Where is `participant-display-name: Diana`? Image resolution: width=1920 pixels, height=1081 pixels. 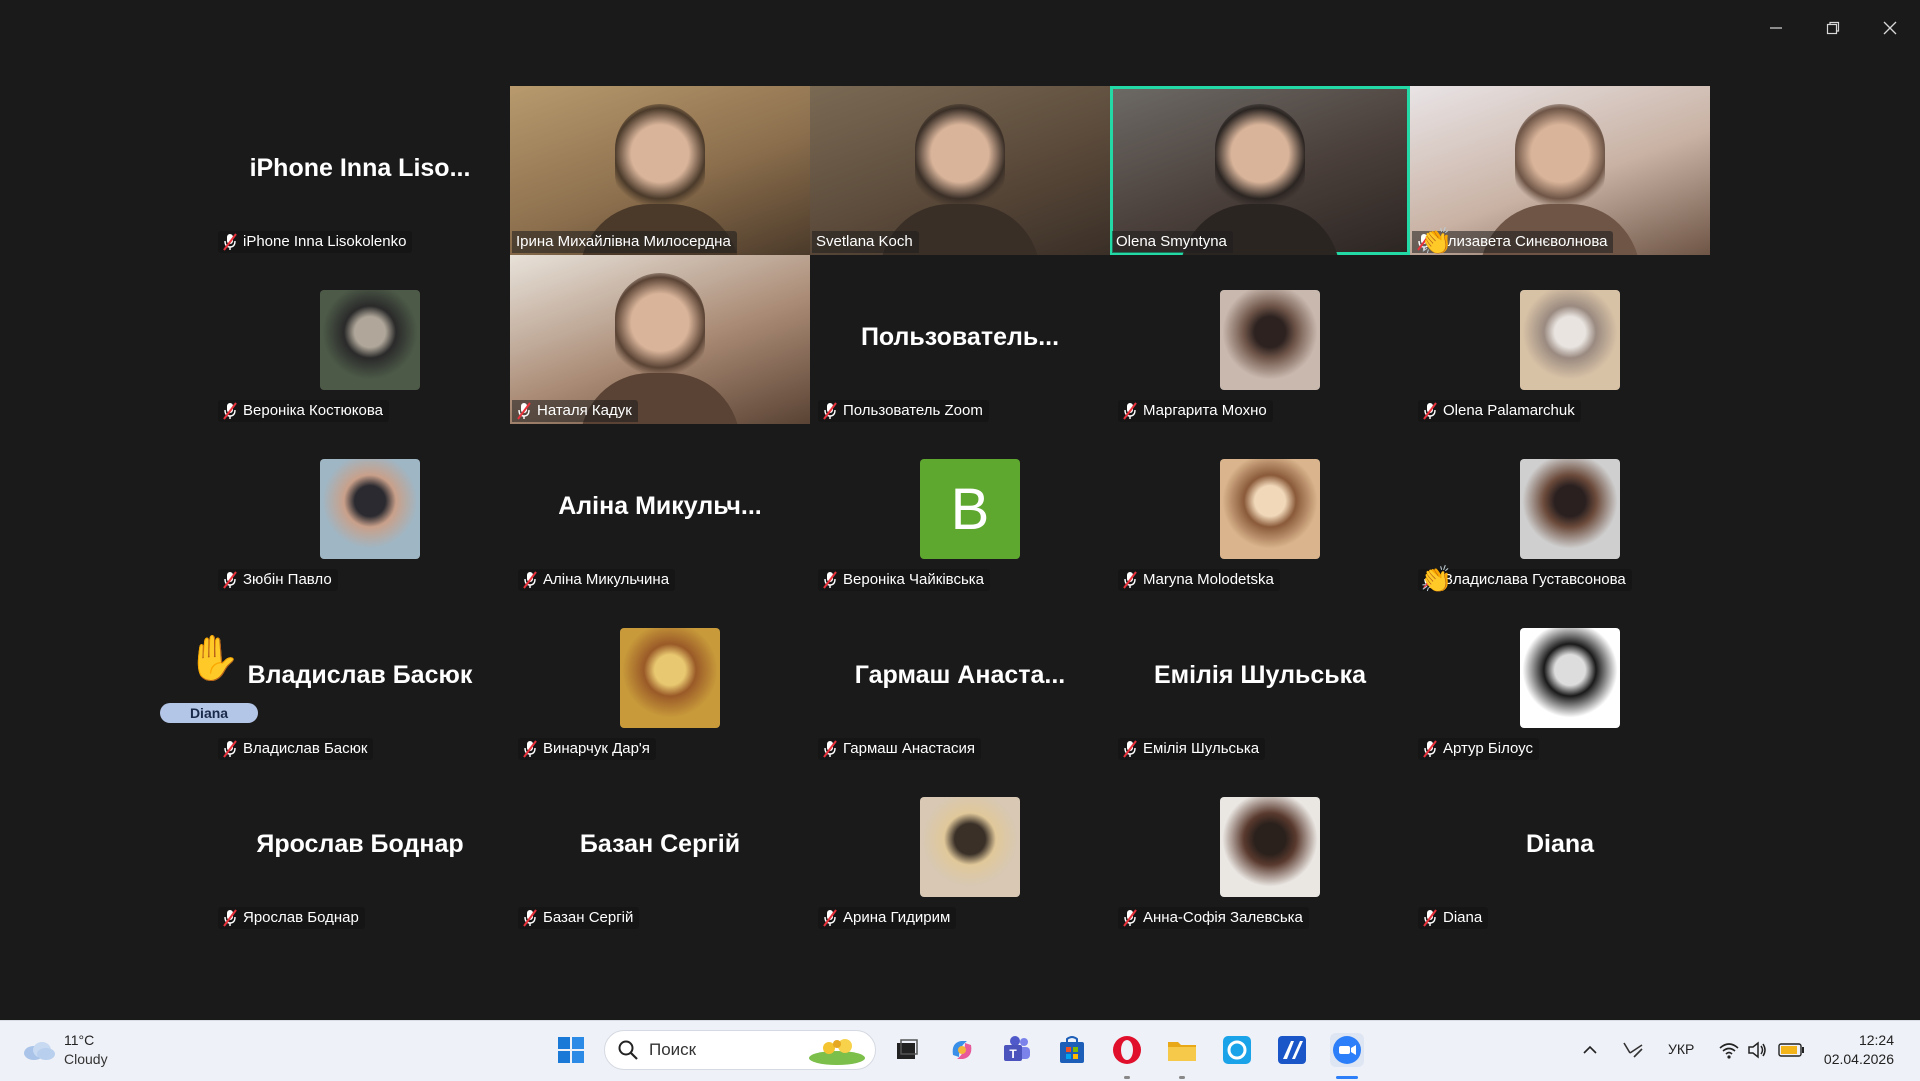 participant-display-name: Diana is located at coordinates (1560, 844).